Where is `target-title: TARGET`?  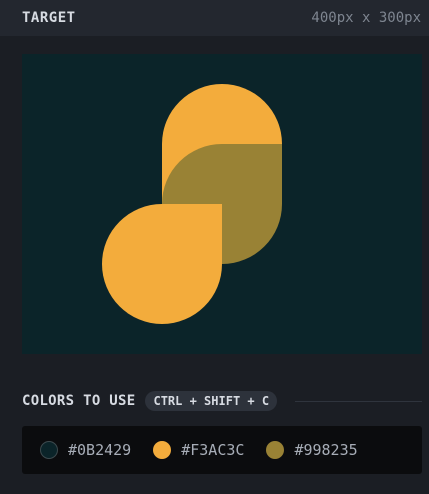
target-title: TARGET is located at coordinates (49, 18).